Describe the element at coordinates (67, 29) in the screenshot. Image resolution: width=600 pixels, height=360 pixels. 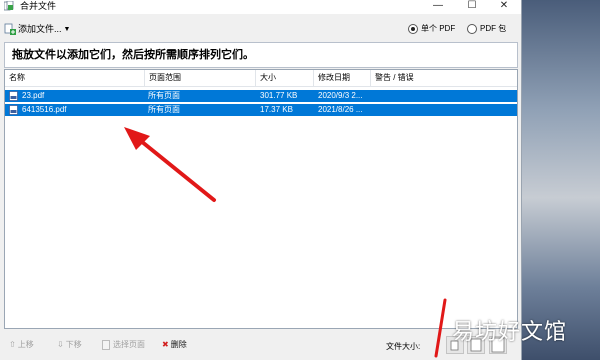
I see `chevron-down-icon: ▼` at that location.